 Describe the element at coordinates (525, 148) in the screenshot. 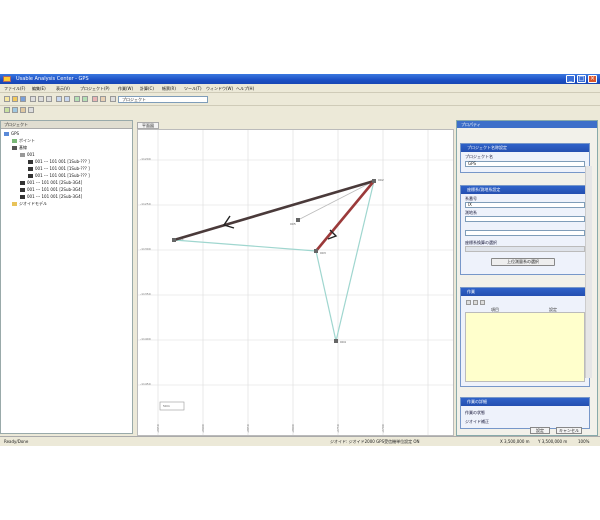

I see `section-header: プロジェクト名称設定` at that location.